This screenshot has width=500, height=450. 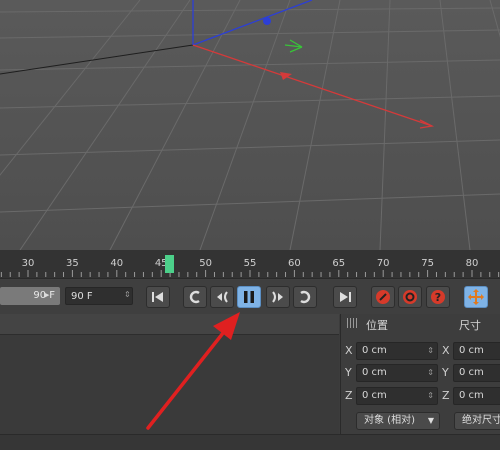 What do you see at coordinates (169, 264) in the screenshot?
I see `playhead-marker` at bounding box center [169, 264].